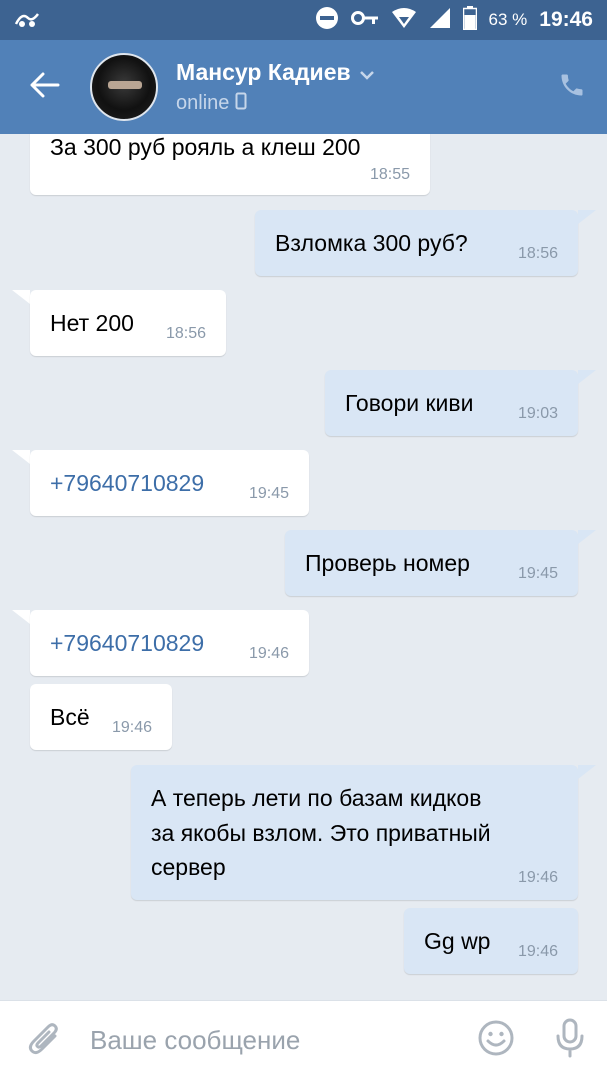 Image resolution: width=607 pixels, height=1080 pixels. Describe the element at coordinates (124, 87) in the screenshot. I see `avatar` at that location.